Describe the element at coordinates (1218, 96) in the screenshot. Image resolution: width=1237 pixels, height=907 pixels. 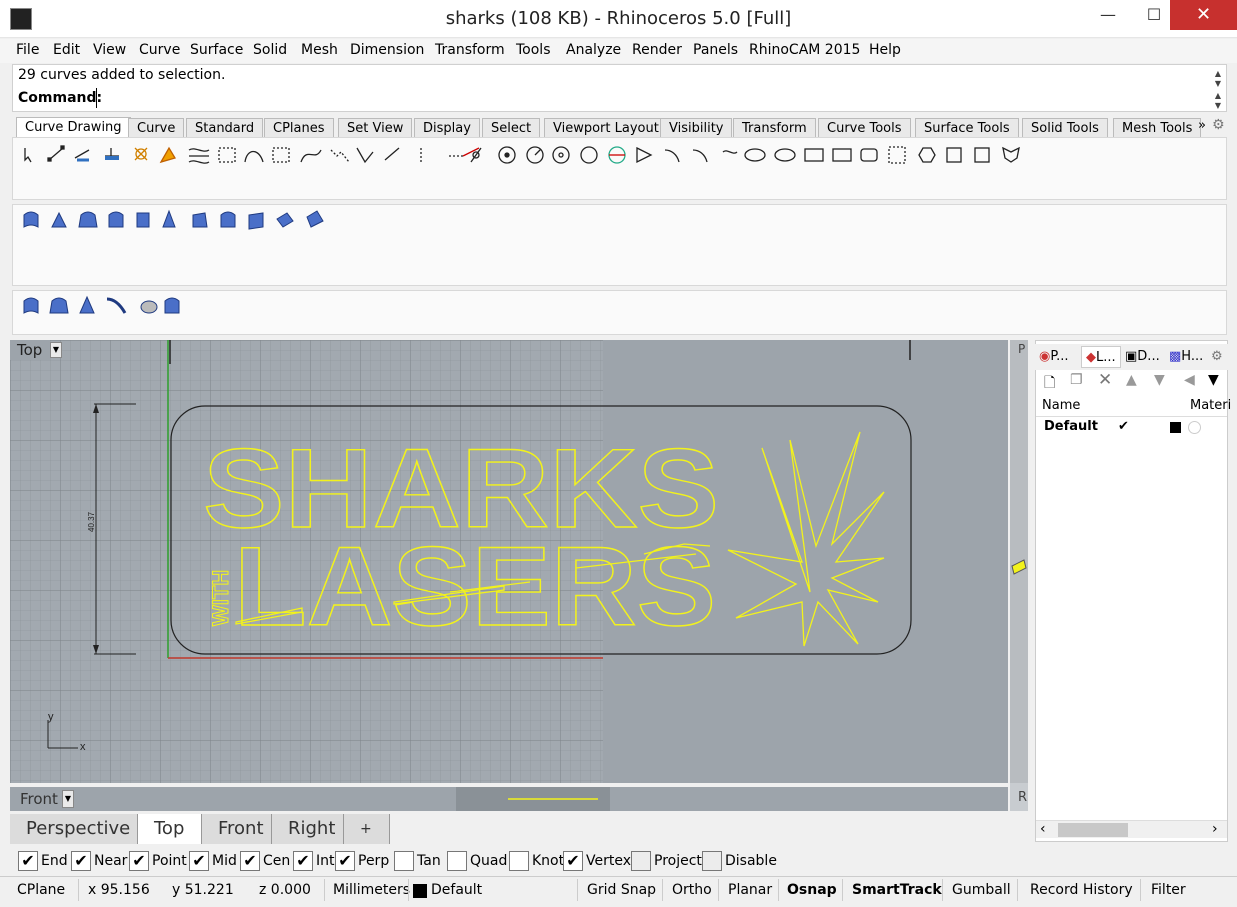
I see `command-scroll-up-icon: ▲` at that location.